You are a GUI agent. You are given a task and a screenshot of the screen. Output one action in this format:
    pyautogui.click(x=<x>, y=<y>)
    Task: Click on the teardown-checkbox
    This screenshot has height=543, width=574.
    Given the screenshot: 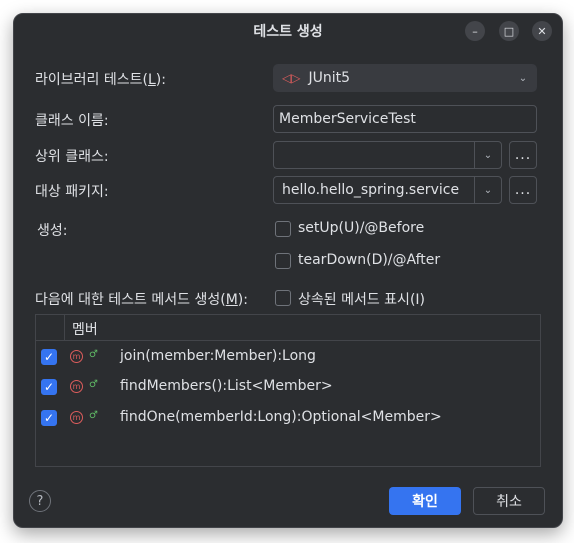 What is the action you would take?
    pyautogui.click(x=283, y=261)
    